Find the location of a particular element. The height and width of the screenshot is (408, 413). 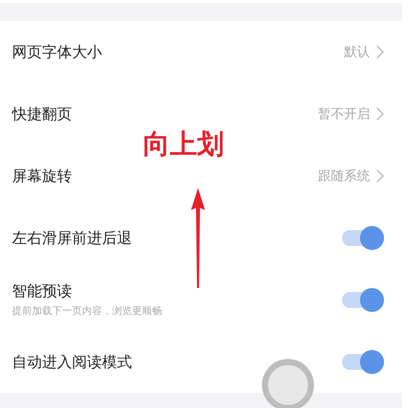

setting-value: 跟随系统 is located at coordinates (344, 176).